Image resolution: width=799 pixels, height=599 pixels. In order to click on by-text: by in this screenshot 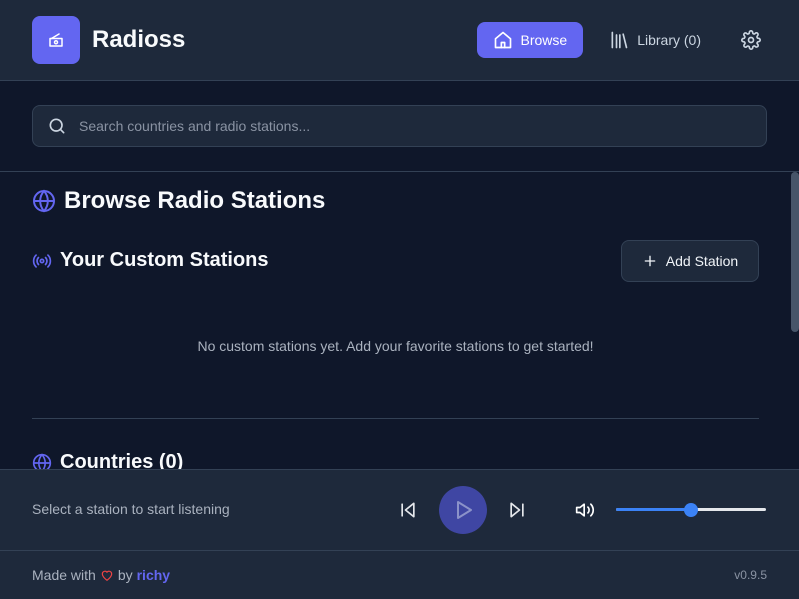, I will do `click(125, 575)`.